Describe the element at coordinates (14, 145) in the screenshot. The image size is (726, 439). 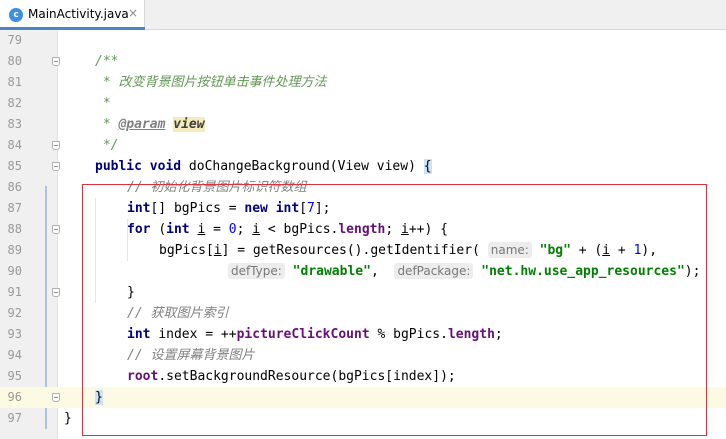
I see `line-number: 84` at that location.